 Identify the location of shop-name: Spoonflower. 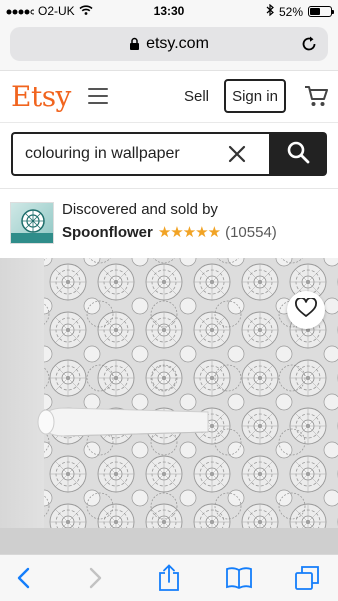
(107, 232).